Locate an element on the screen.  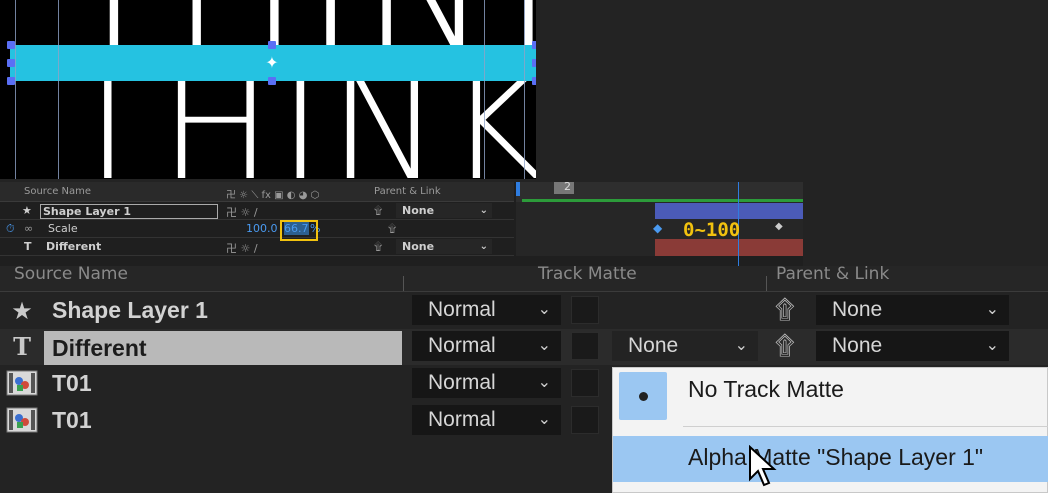
track-matte-value: None is located at coordinates (653, 345).